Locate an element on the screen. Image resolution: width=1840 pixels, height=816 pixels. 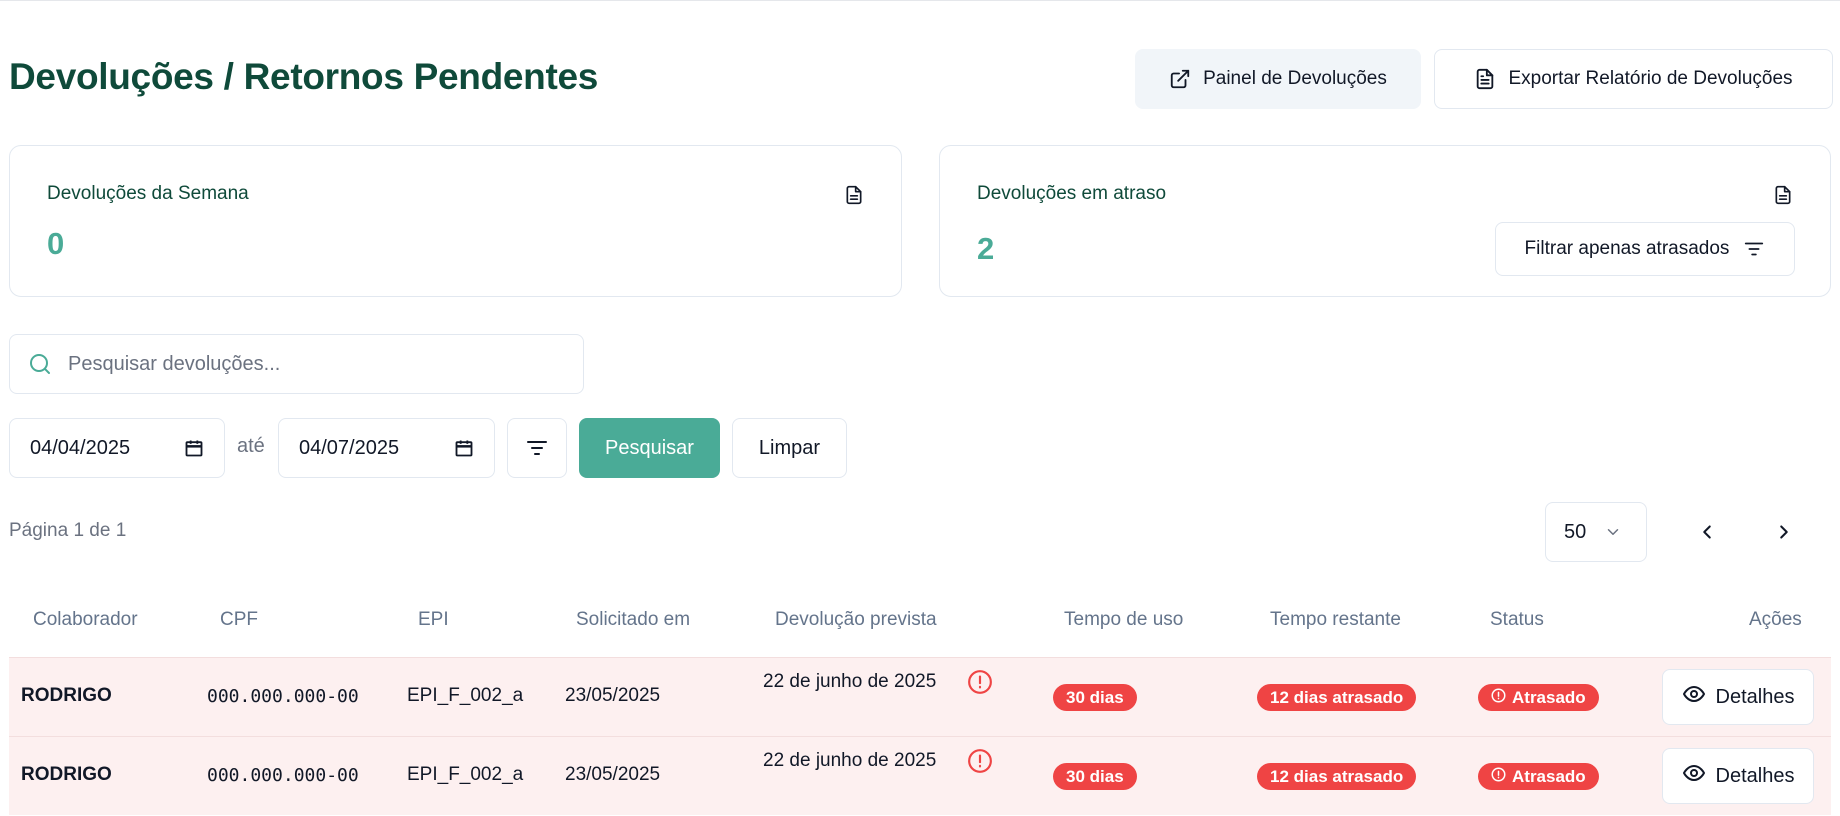
clear-button: Limpar is located at coordinates (789, 448).